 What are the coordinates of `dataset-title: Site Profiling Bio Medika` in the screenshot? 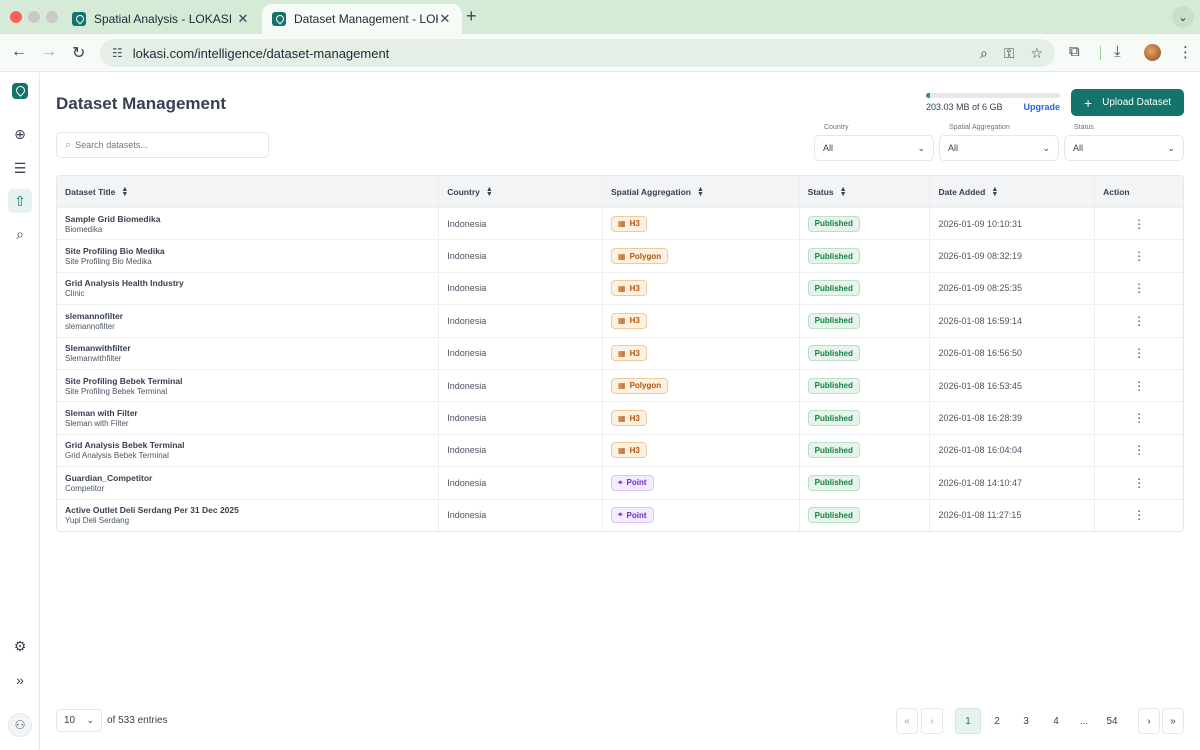 It's located at (115, 251).